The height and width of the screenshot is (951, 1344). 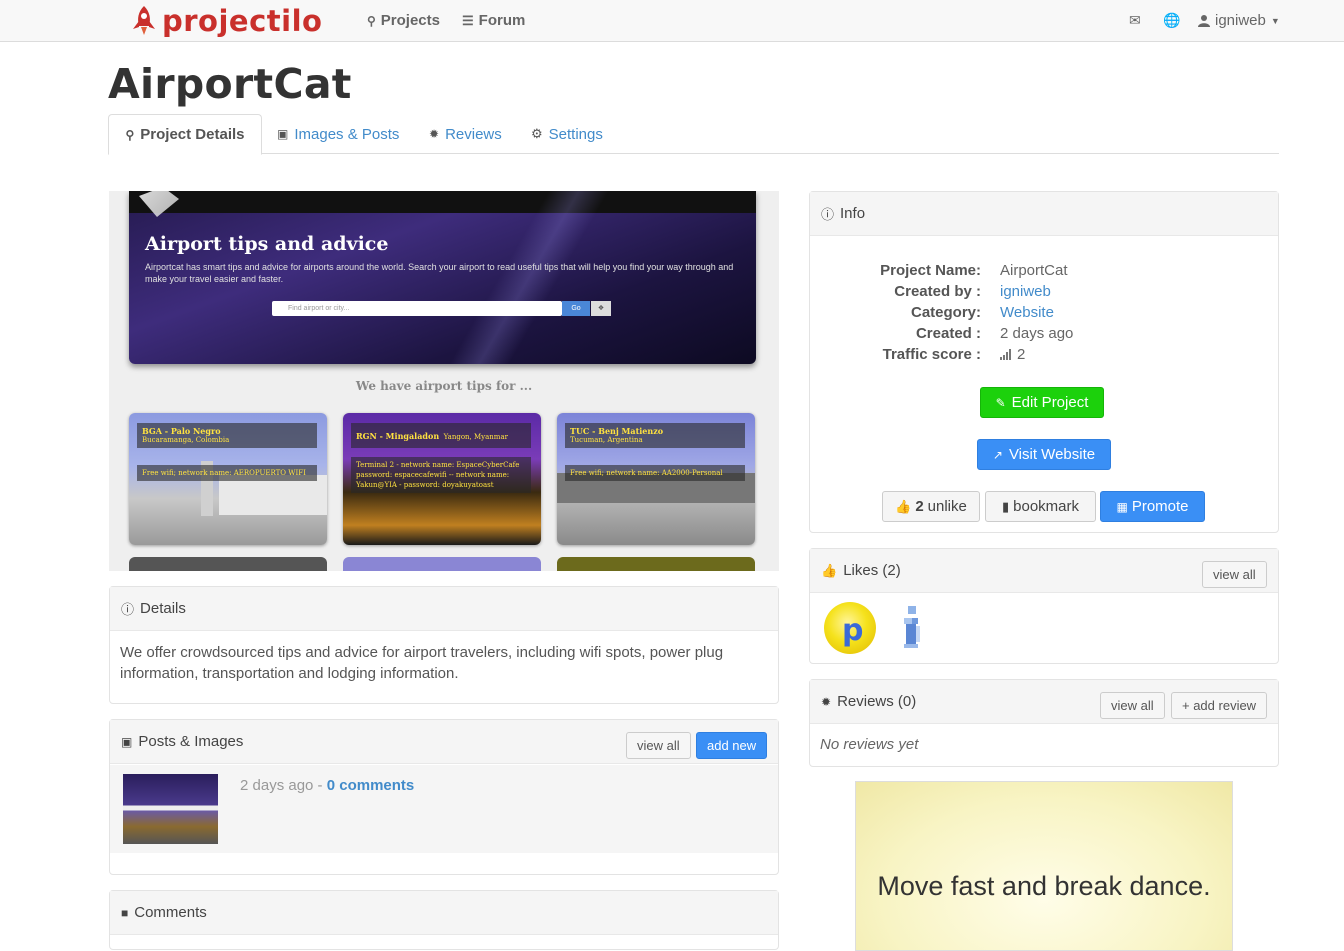 I want to click on tab-label: Images & Posts, so click(x=347, y=134).